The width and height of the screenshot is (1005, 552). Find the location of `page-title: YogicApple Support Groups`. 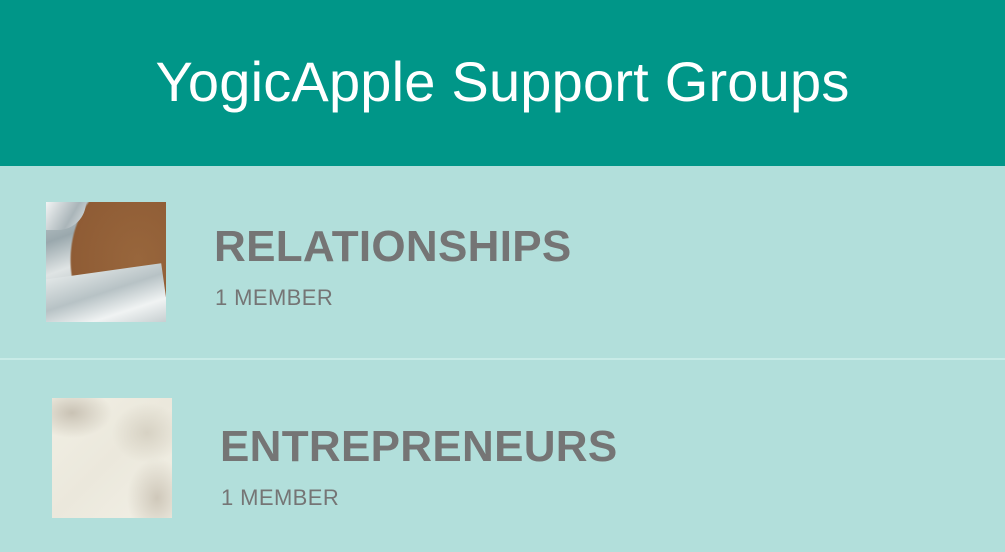

page-title: YogicApple Support Groups is located at coordinates (502, 81).